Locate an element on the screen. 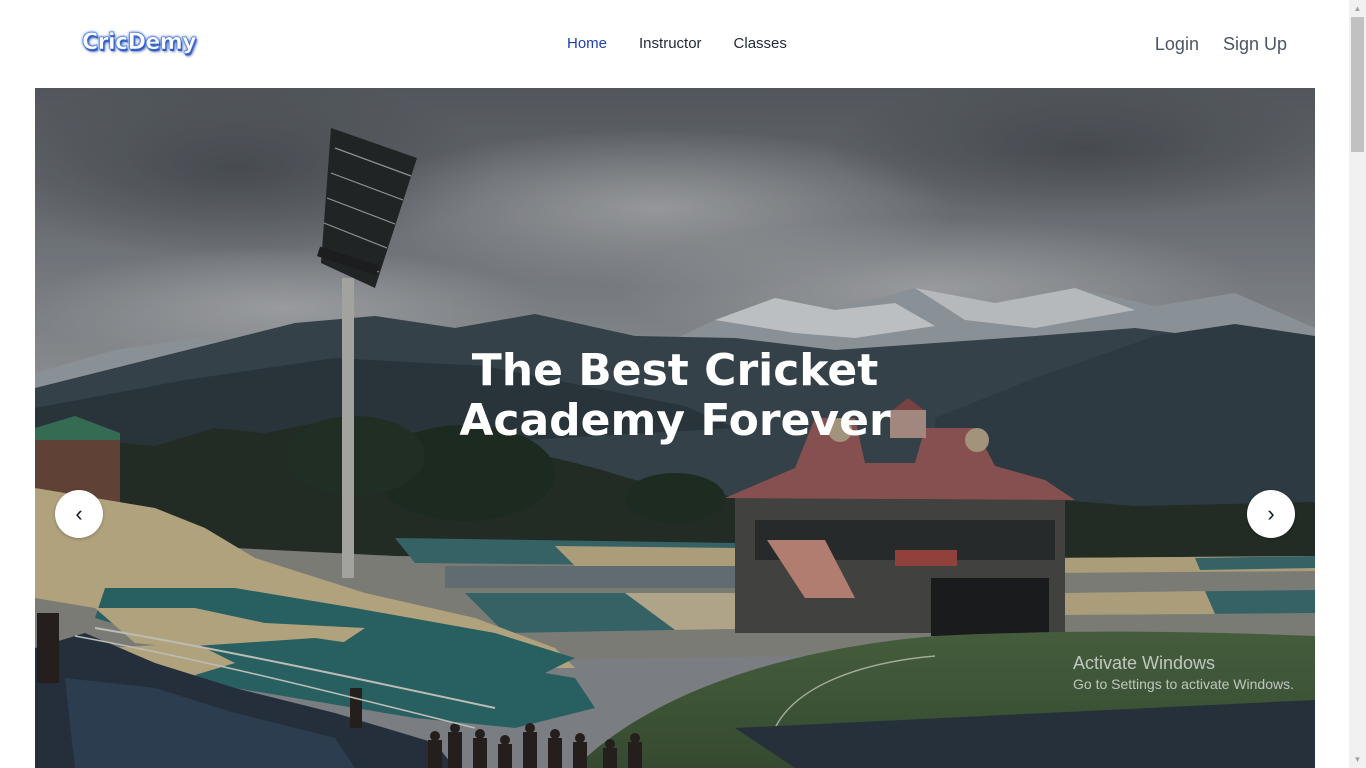 This screenshot has height=768, width=1366. carousel-next-button: › is located at coordinates (1271, 514).